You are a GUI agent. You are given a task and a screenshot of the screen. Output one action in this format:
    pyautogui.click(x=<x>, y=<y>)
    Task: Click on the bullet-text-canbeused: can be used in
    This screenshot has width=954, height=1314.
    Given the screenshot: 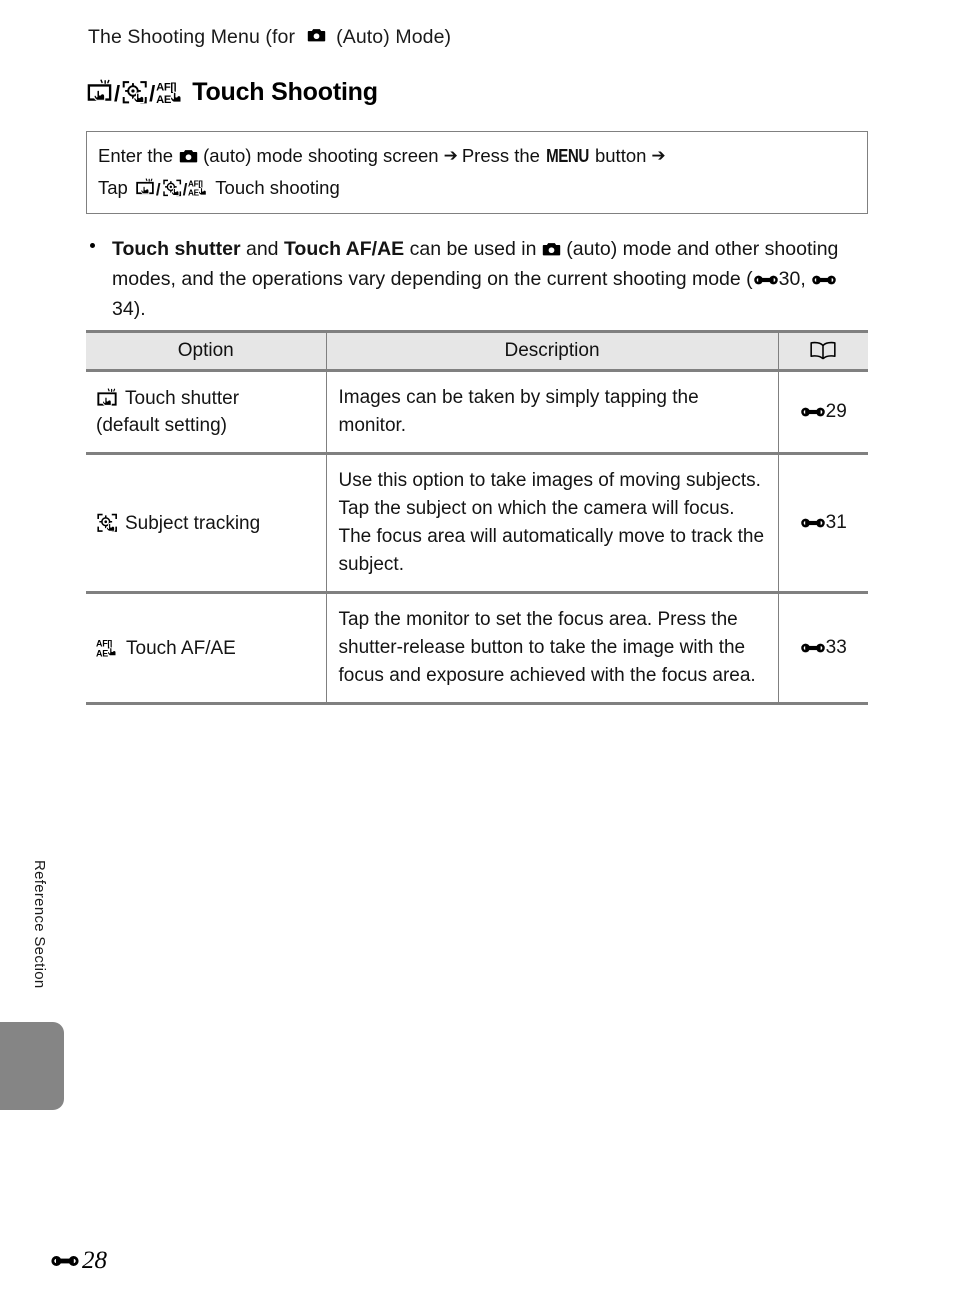 What is the action you would take?
    pyautogui.click(x=473, y=249)
    